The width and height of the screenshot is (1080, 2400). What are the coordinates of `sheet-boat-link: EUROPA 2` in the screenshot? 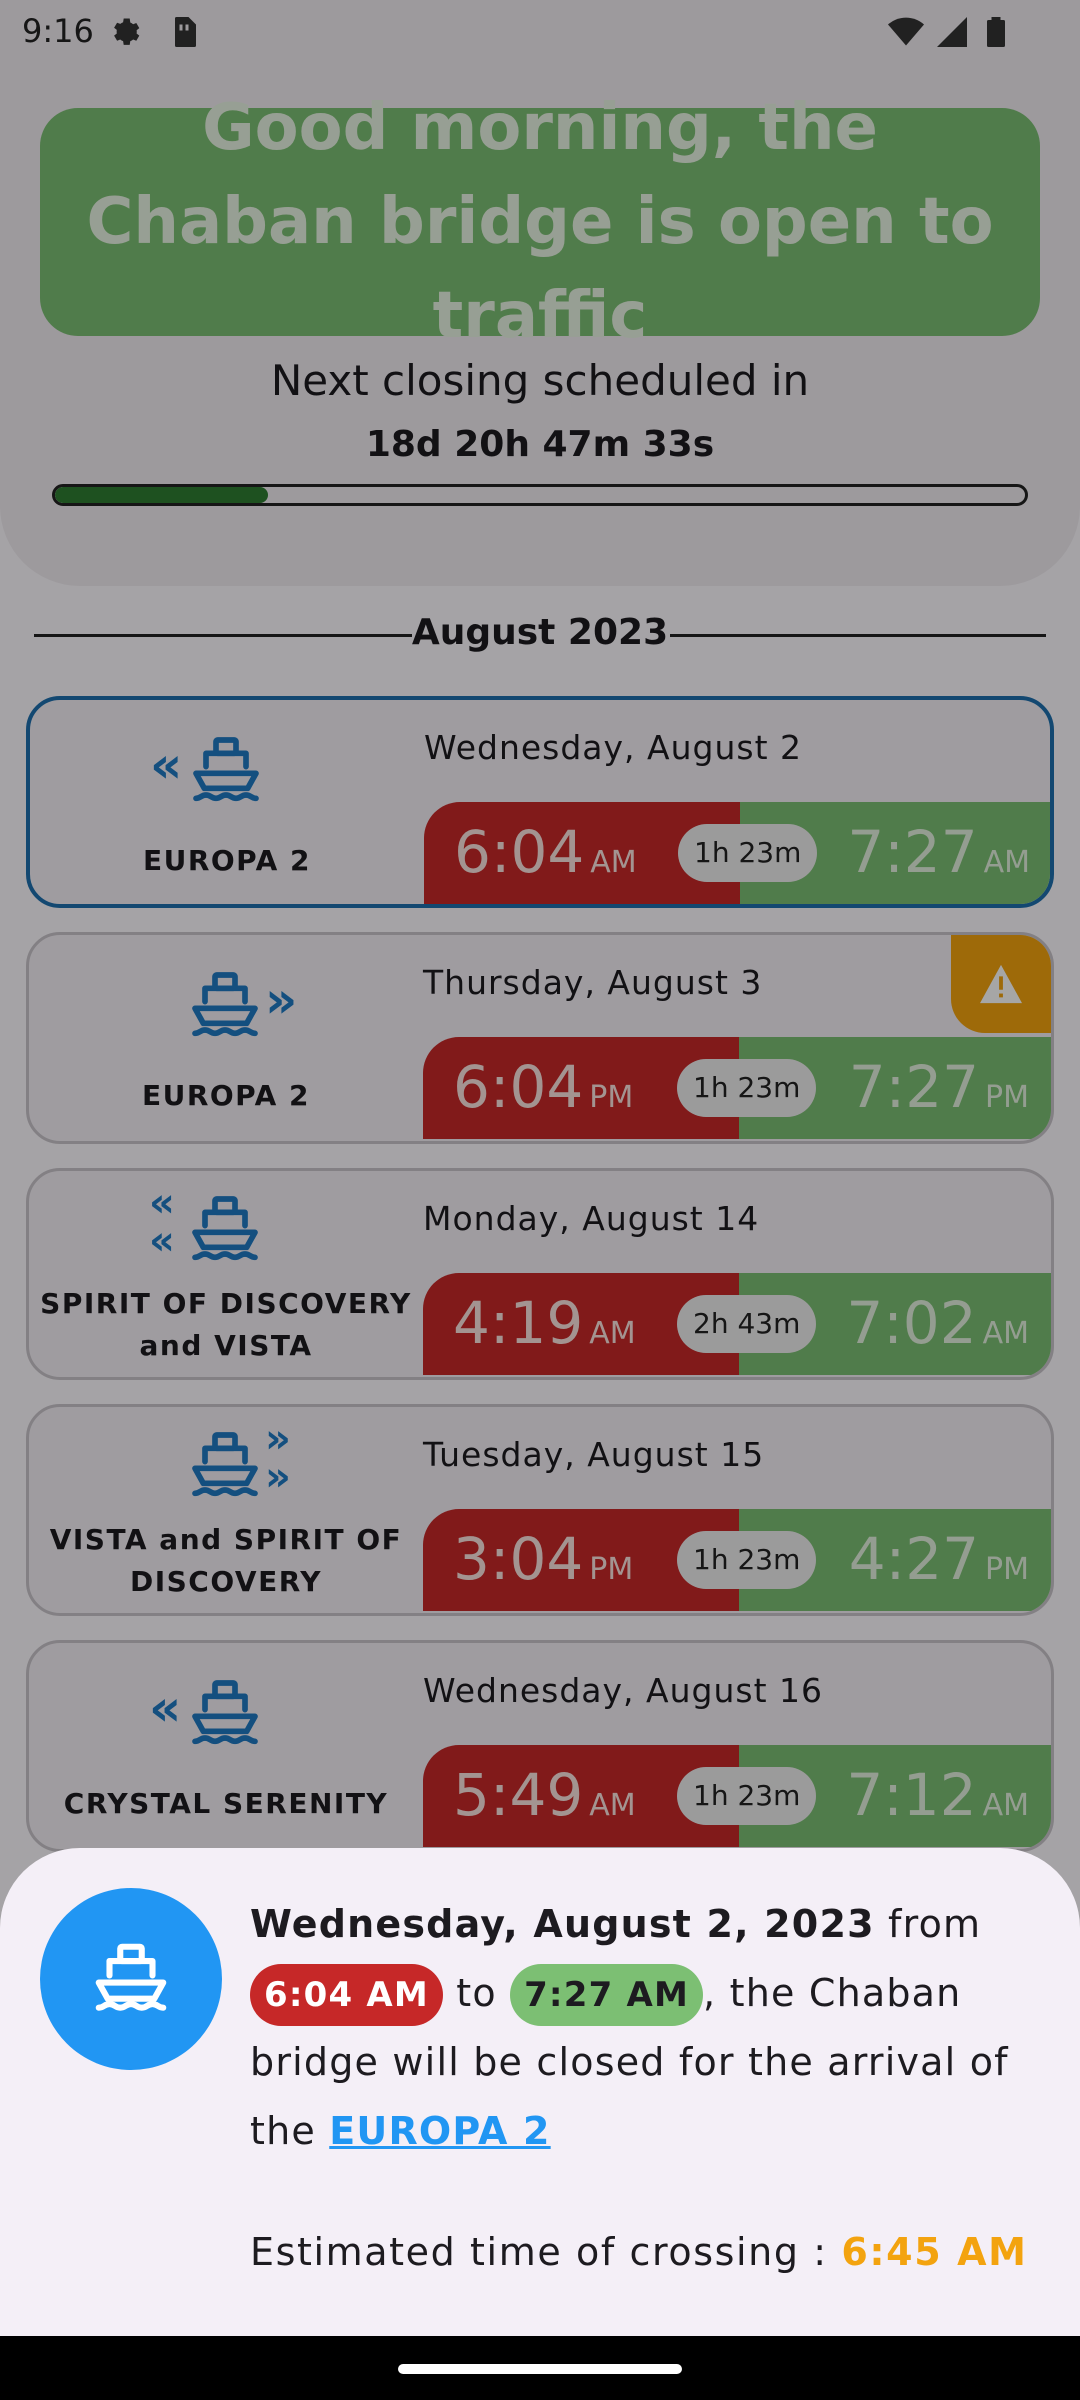 It's located at (439, 2131).